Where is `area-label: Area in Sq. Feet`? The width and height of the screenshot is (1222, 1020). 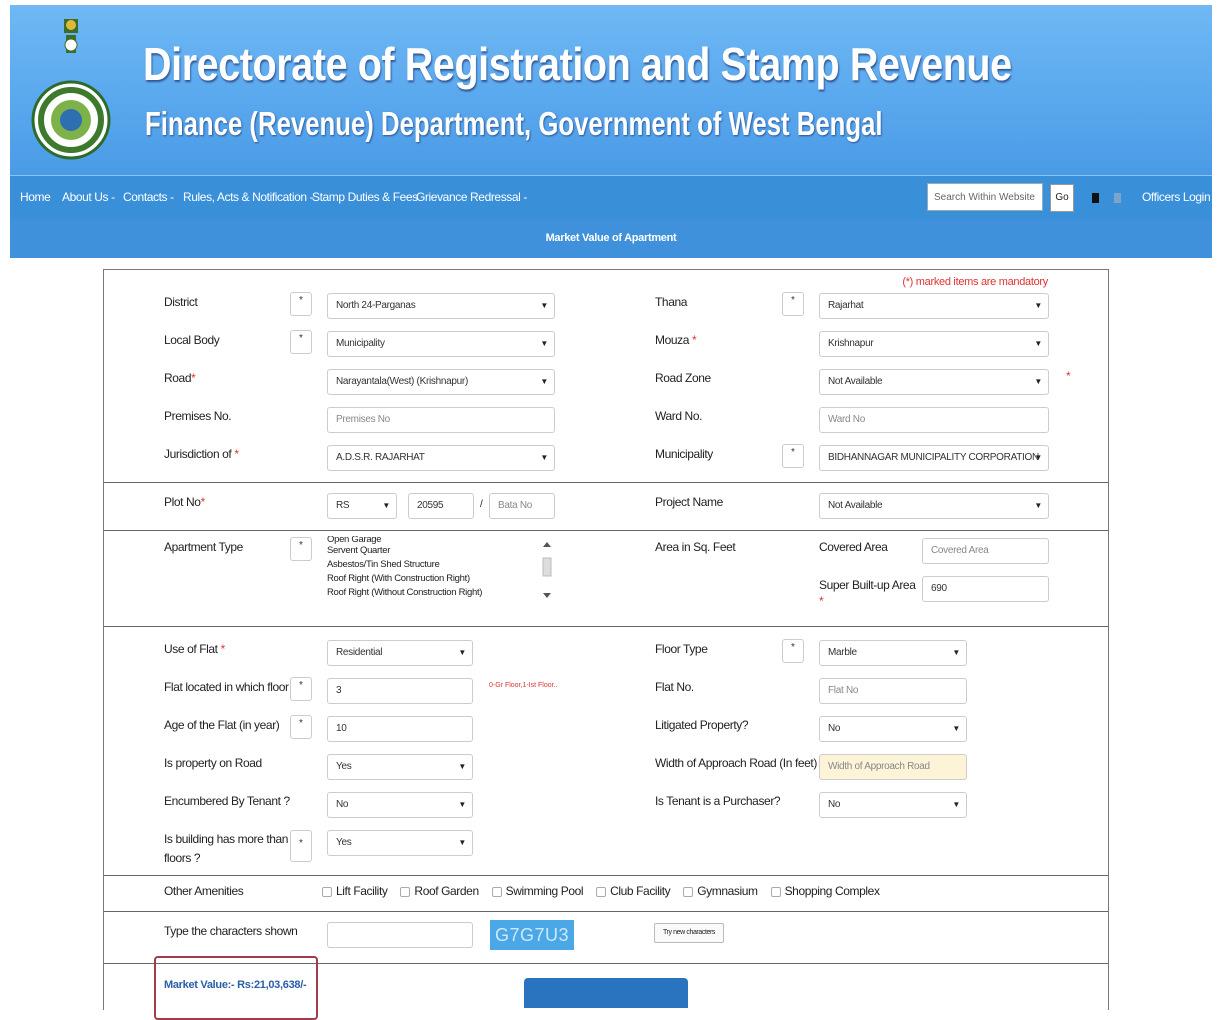 area-label: Area in Sq. Feet is located at coordinates (695, 547).